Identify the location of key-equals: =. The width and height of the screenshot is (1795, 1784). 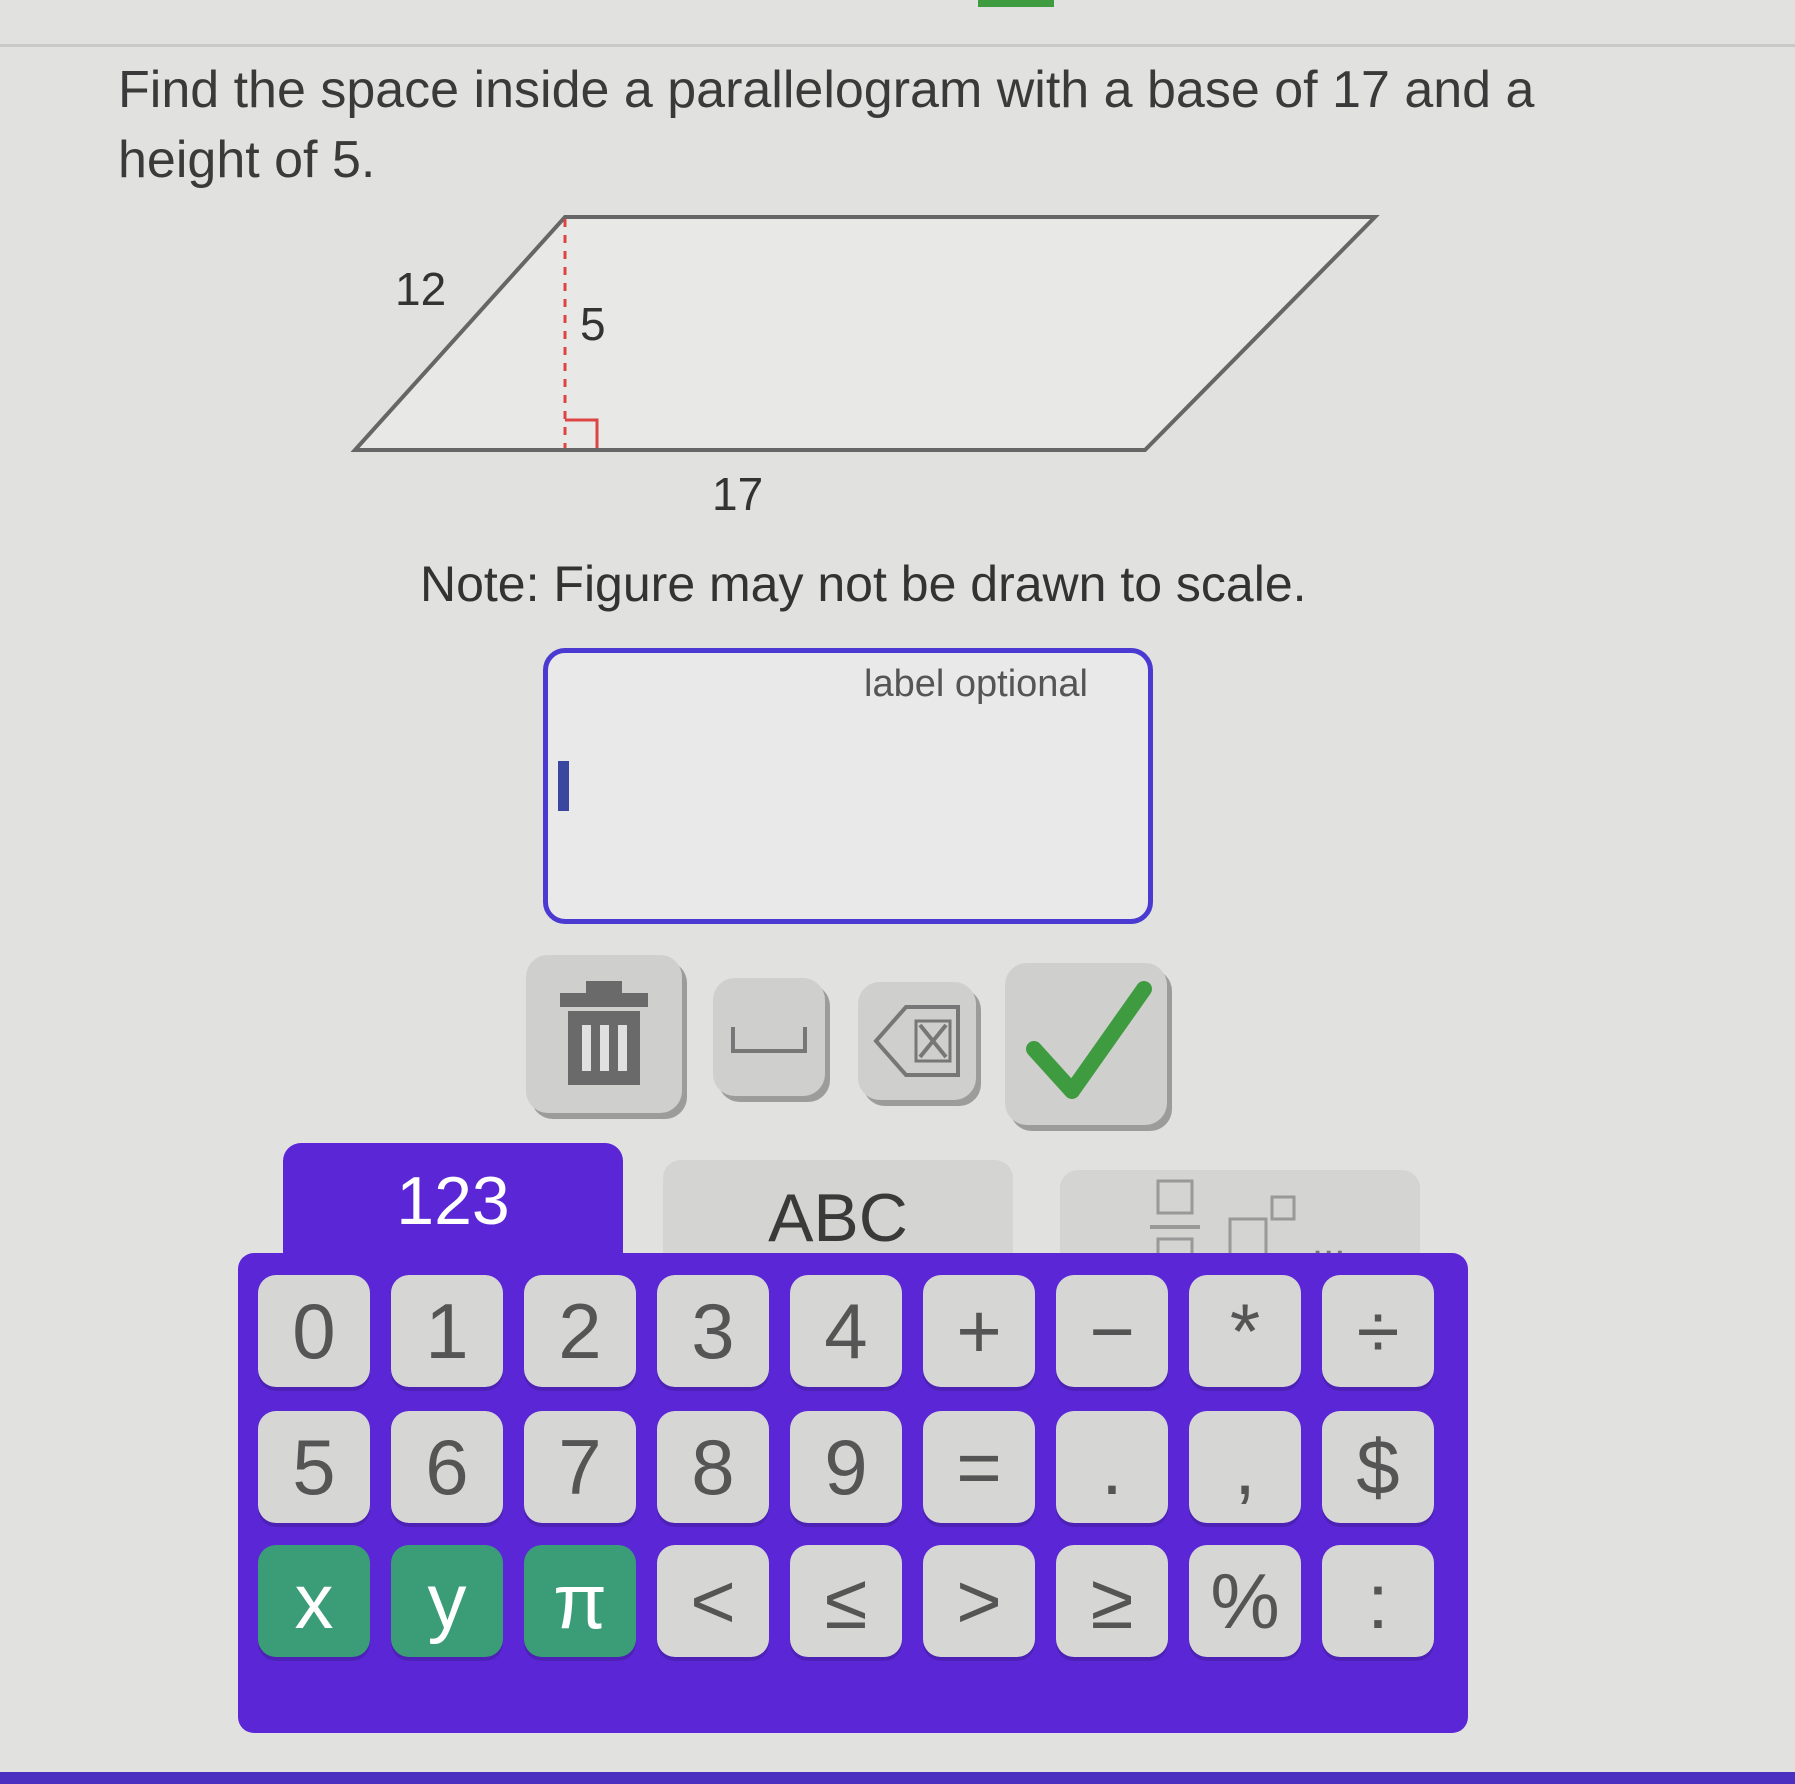
(979, 1467).